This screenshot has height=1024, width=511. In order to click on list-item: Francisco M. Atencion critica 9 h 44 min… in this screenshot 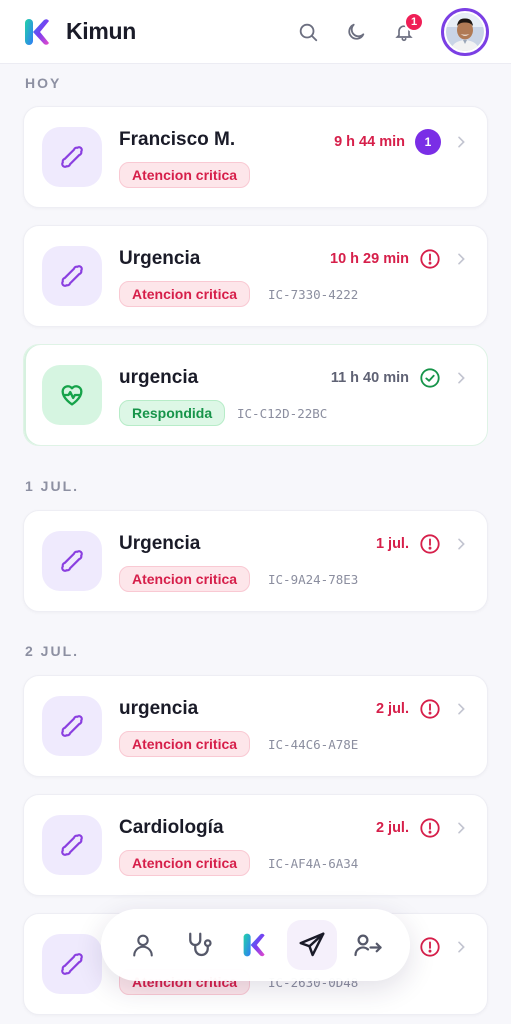, I will do `click(255, 157)`.